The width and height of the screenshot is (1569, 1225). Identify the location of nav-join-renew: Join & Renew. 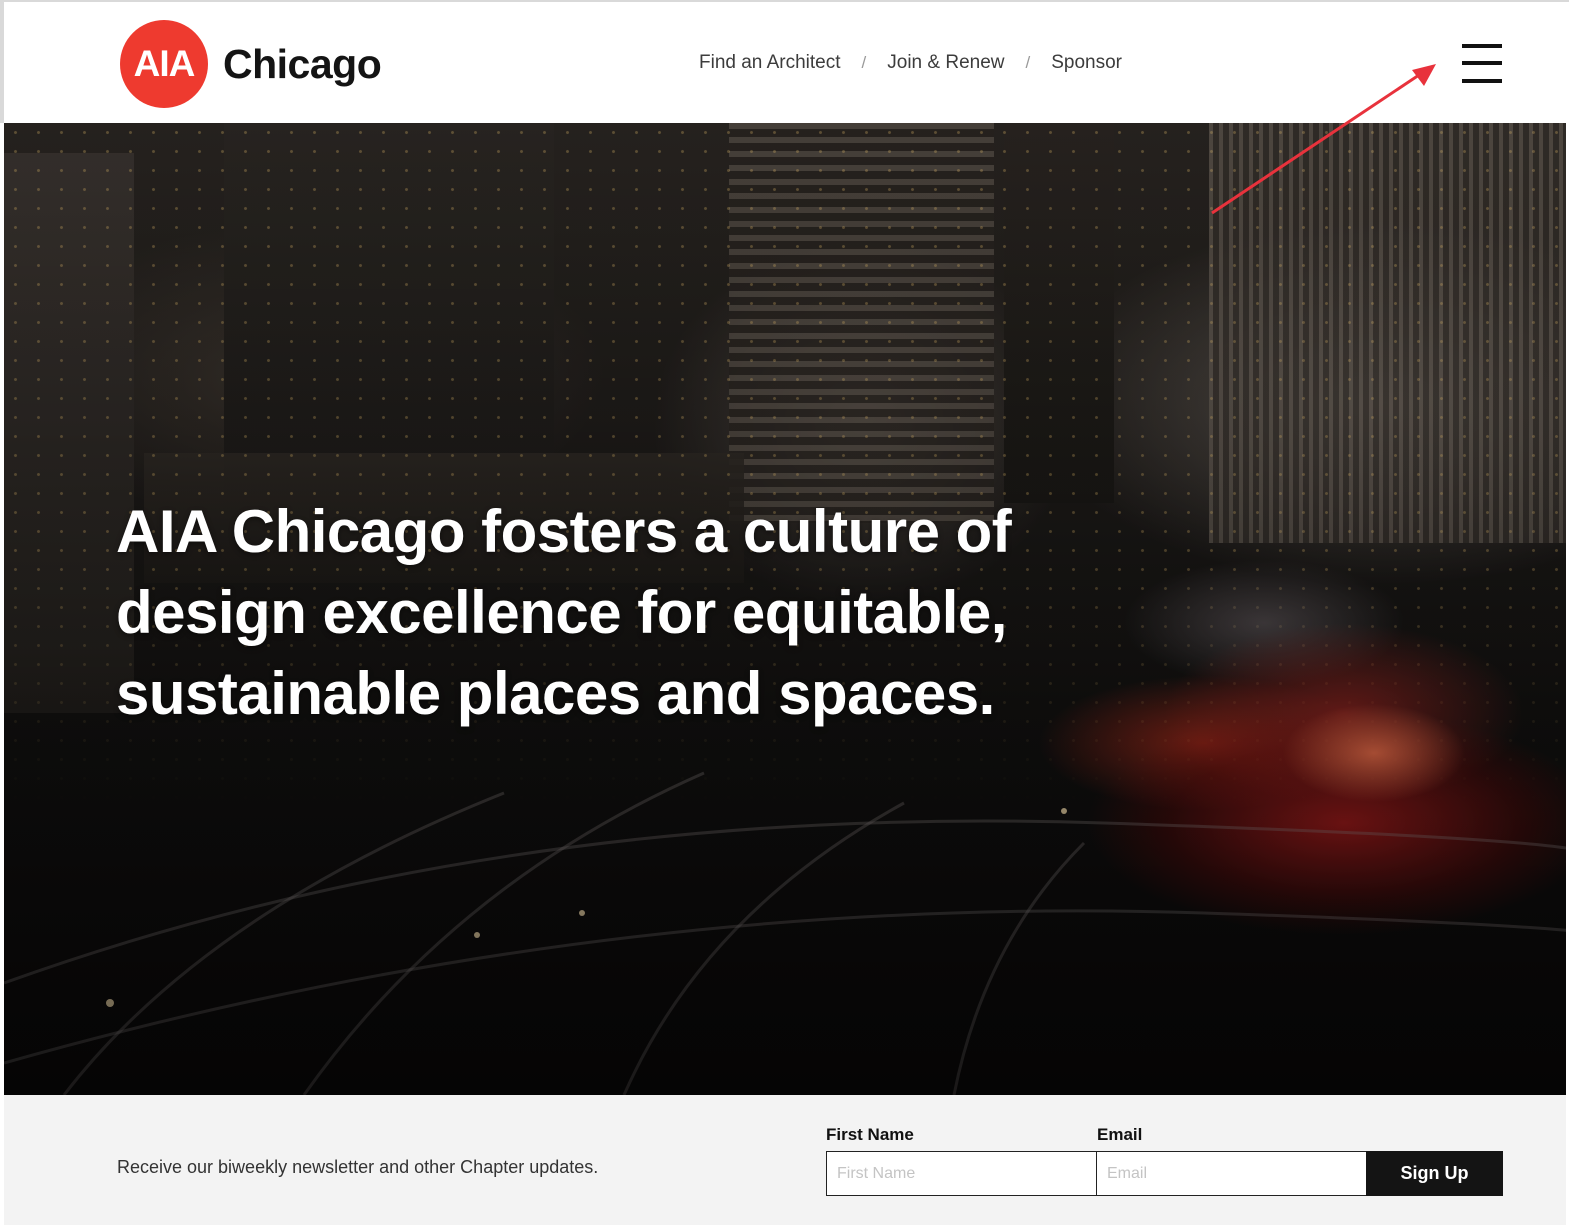
(945, 63).